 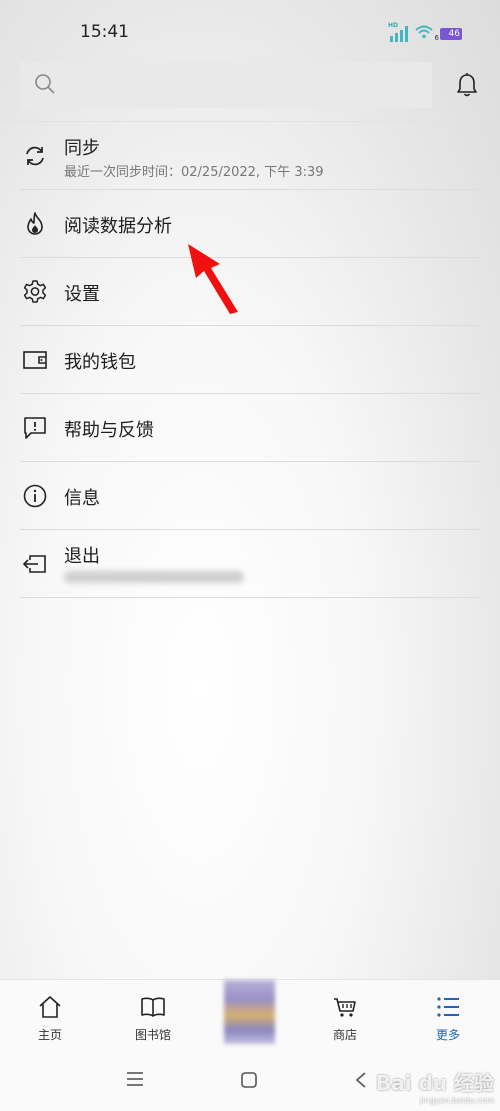 I want to click on wifi-badge: 6, so click(x=436, y=38).